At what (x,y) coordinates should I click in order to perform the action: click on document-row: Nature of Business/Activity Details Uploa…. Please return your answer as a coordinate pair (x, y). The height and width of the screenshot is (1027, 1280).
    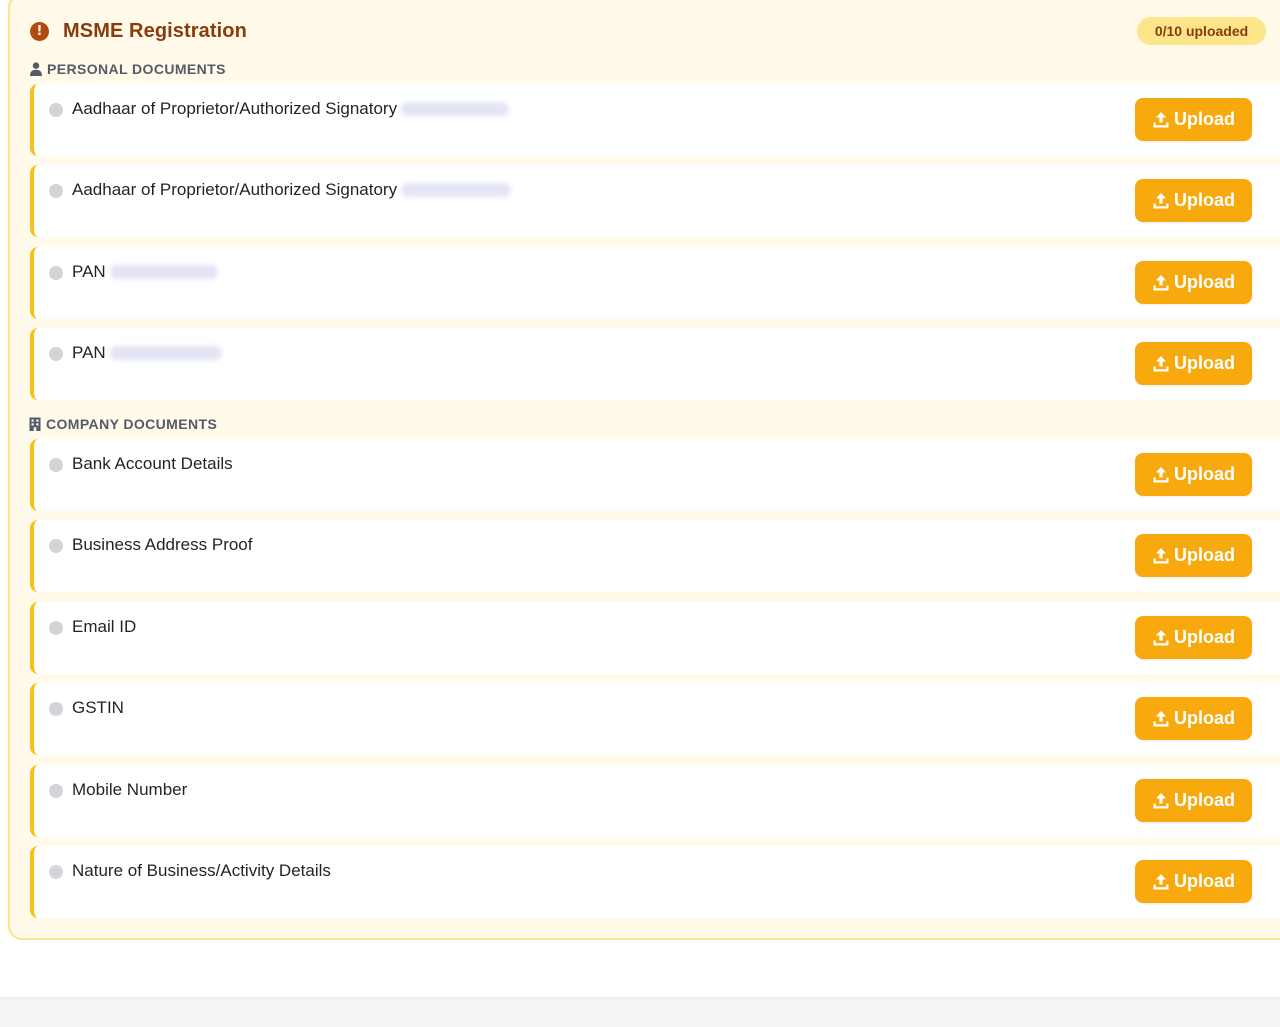
    Looking at the image, I should click on (655, 882).